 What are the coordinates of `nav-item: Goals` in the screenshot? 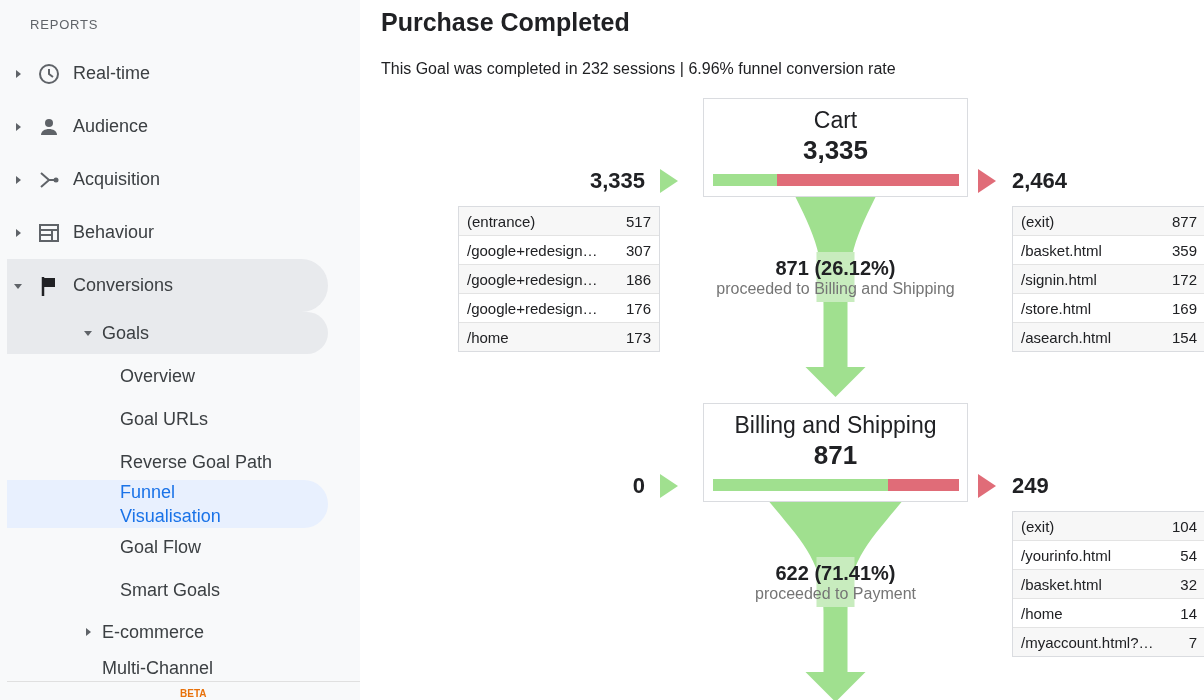 It's located at (167, 333).